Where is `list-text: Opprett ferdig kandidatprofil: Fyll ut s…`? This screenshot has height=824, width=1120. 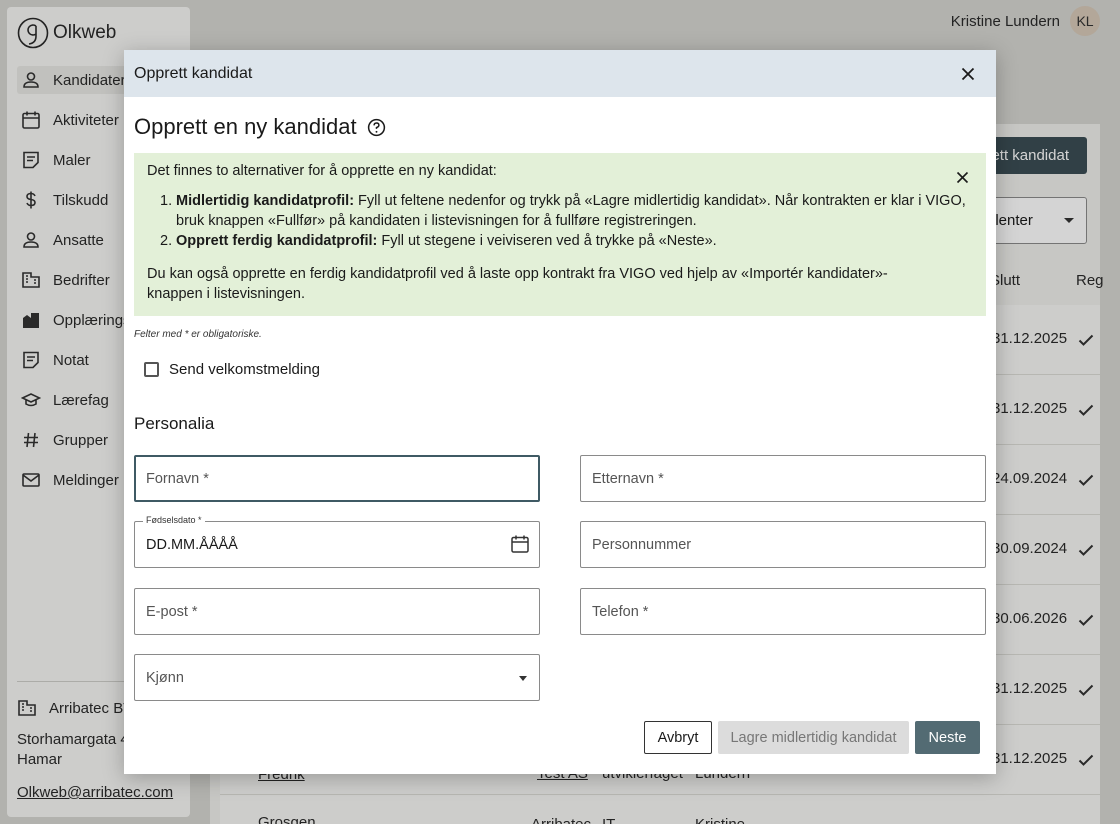 list-text: Opprett ferdig kandidatprofil: Fyll ut s… is located at coordinates (446, 241).